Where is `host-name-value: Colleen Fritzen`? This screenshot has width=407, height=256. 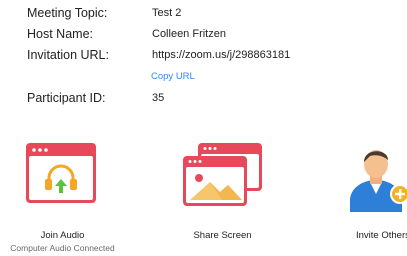 host-name-value: Colleen Fritzen is located at coordinates (189, 34).